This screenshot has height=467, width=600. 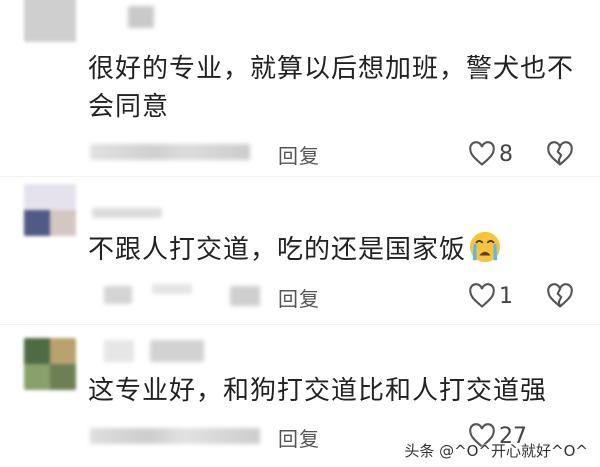 What do you see at coordinates (506, 154) in the screenshot?
I see `like-count: 8` at bounding box center [506, 154].